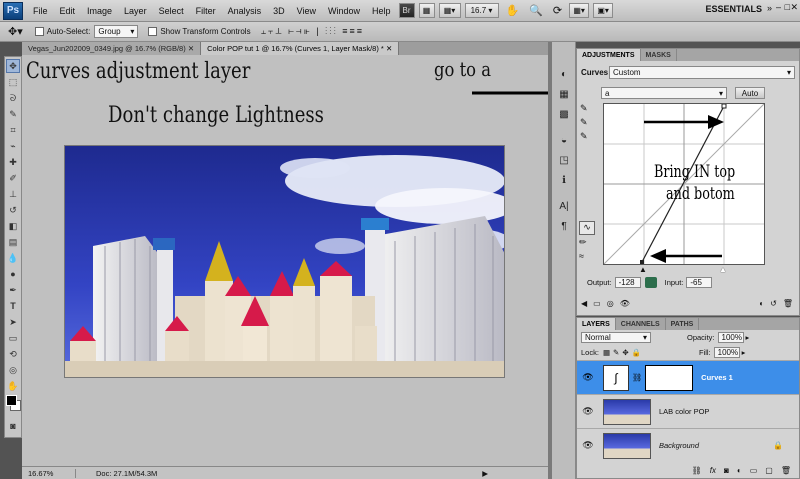 This screenshot has height=479, width=800. Describe the element at coordinates (579, 10) in the screenshot. I see `arrange-documents-button: ▦▾` at that location.